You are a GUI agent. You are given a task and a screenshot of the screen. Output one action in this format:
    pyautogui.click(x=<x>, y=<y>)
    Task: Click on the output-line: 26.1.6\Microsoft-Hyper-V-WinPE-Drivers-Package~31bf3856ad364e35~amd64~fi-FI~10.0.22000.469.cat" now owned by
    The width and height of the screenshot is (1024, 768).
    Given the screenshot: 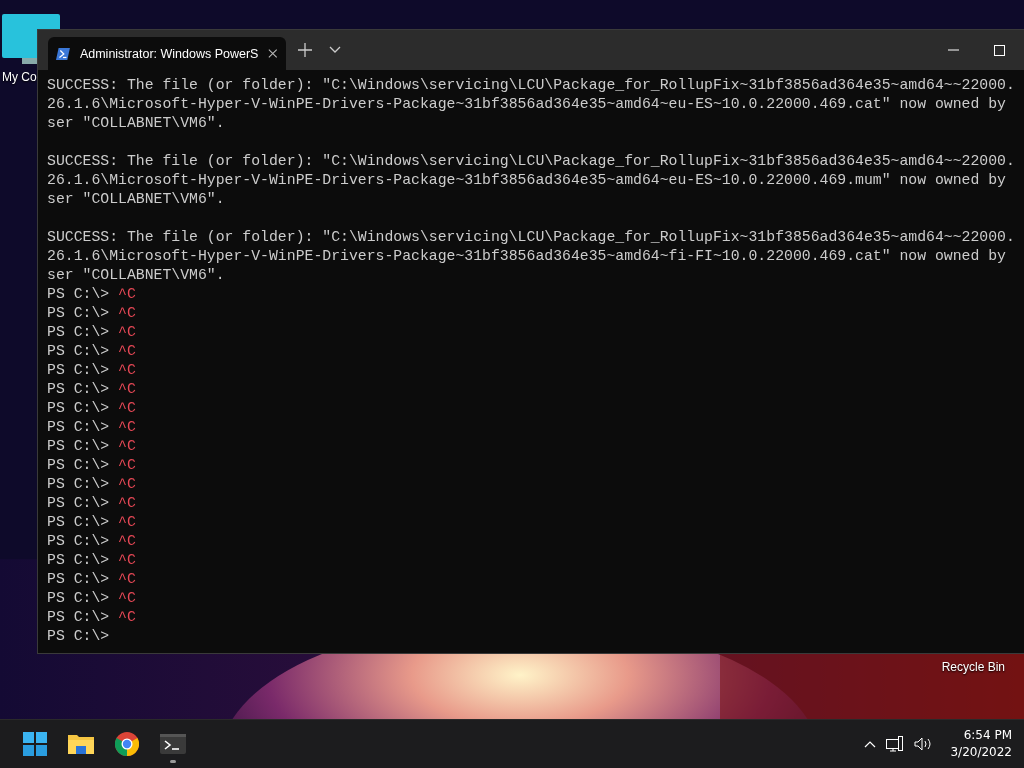 What is the action you would take?
    pyautogui.click(x=526, y=256)
    